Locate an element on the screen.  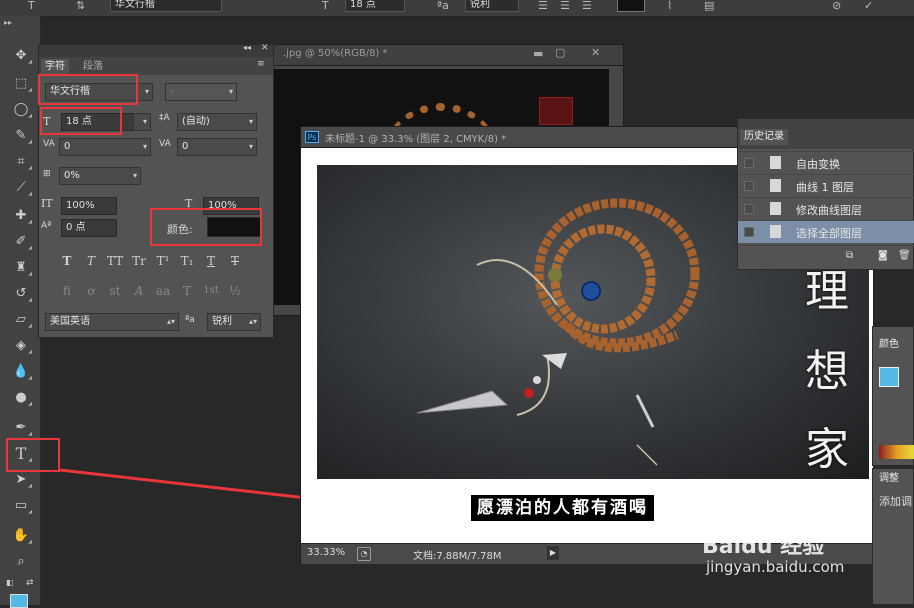
color-panel-swatch is located at coordinates (889, 377).